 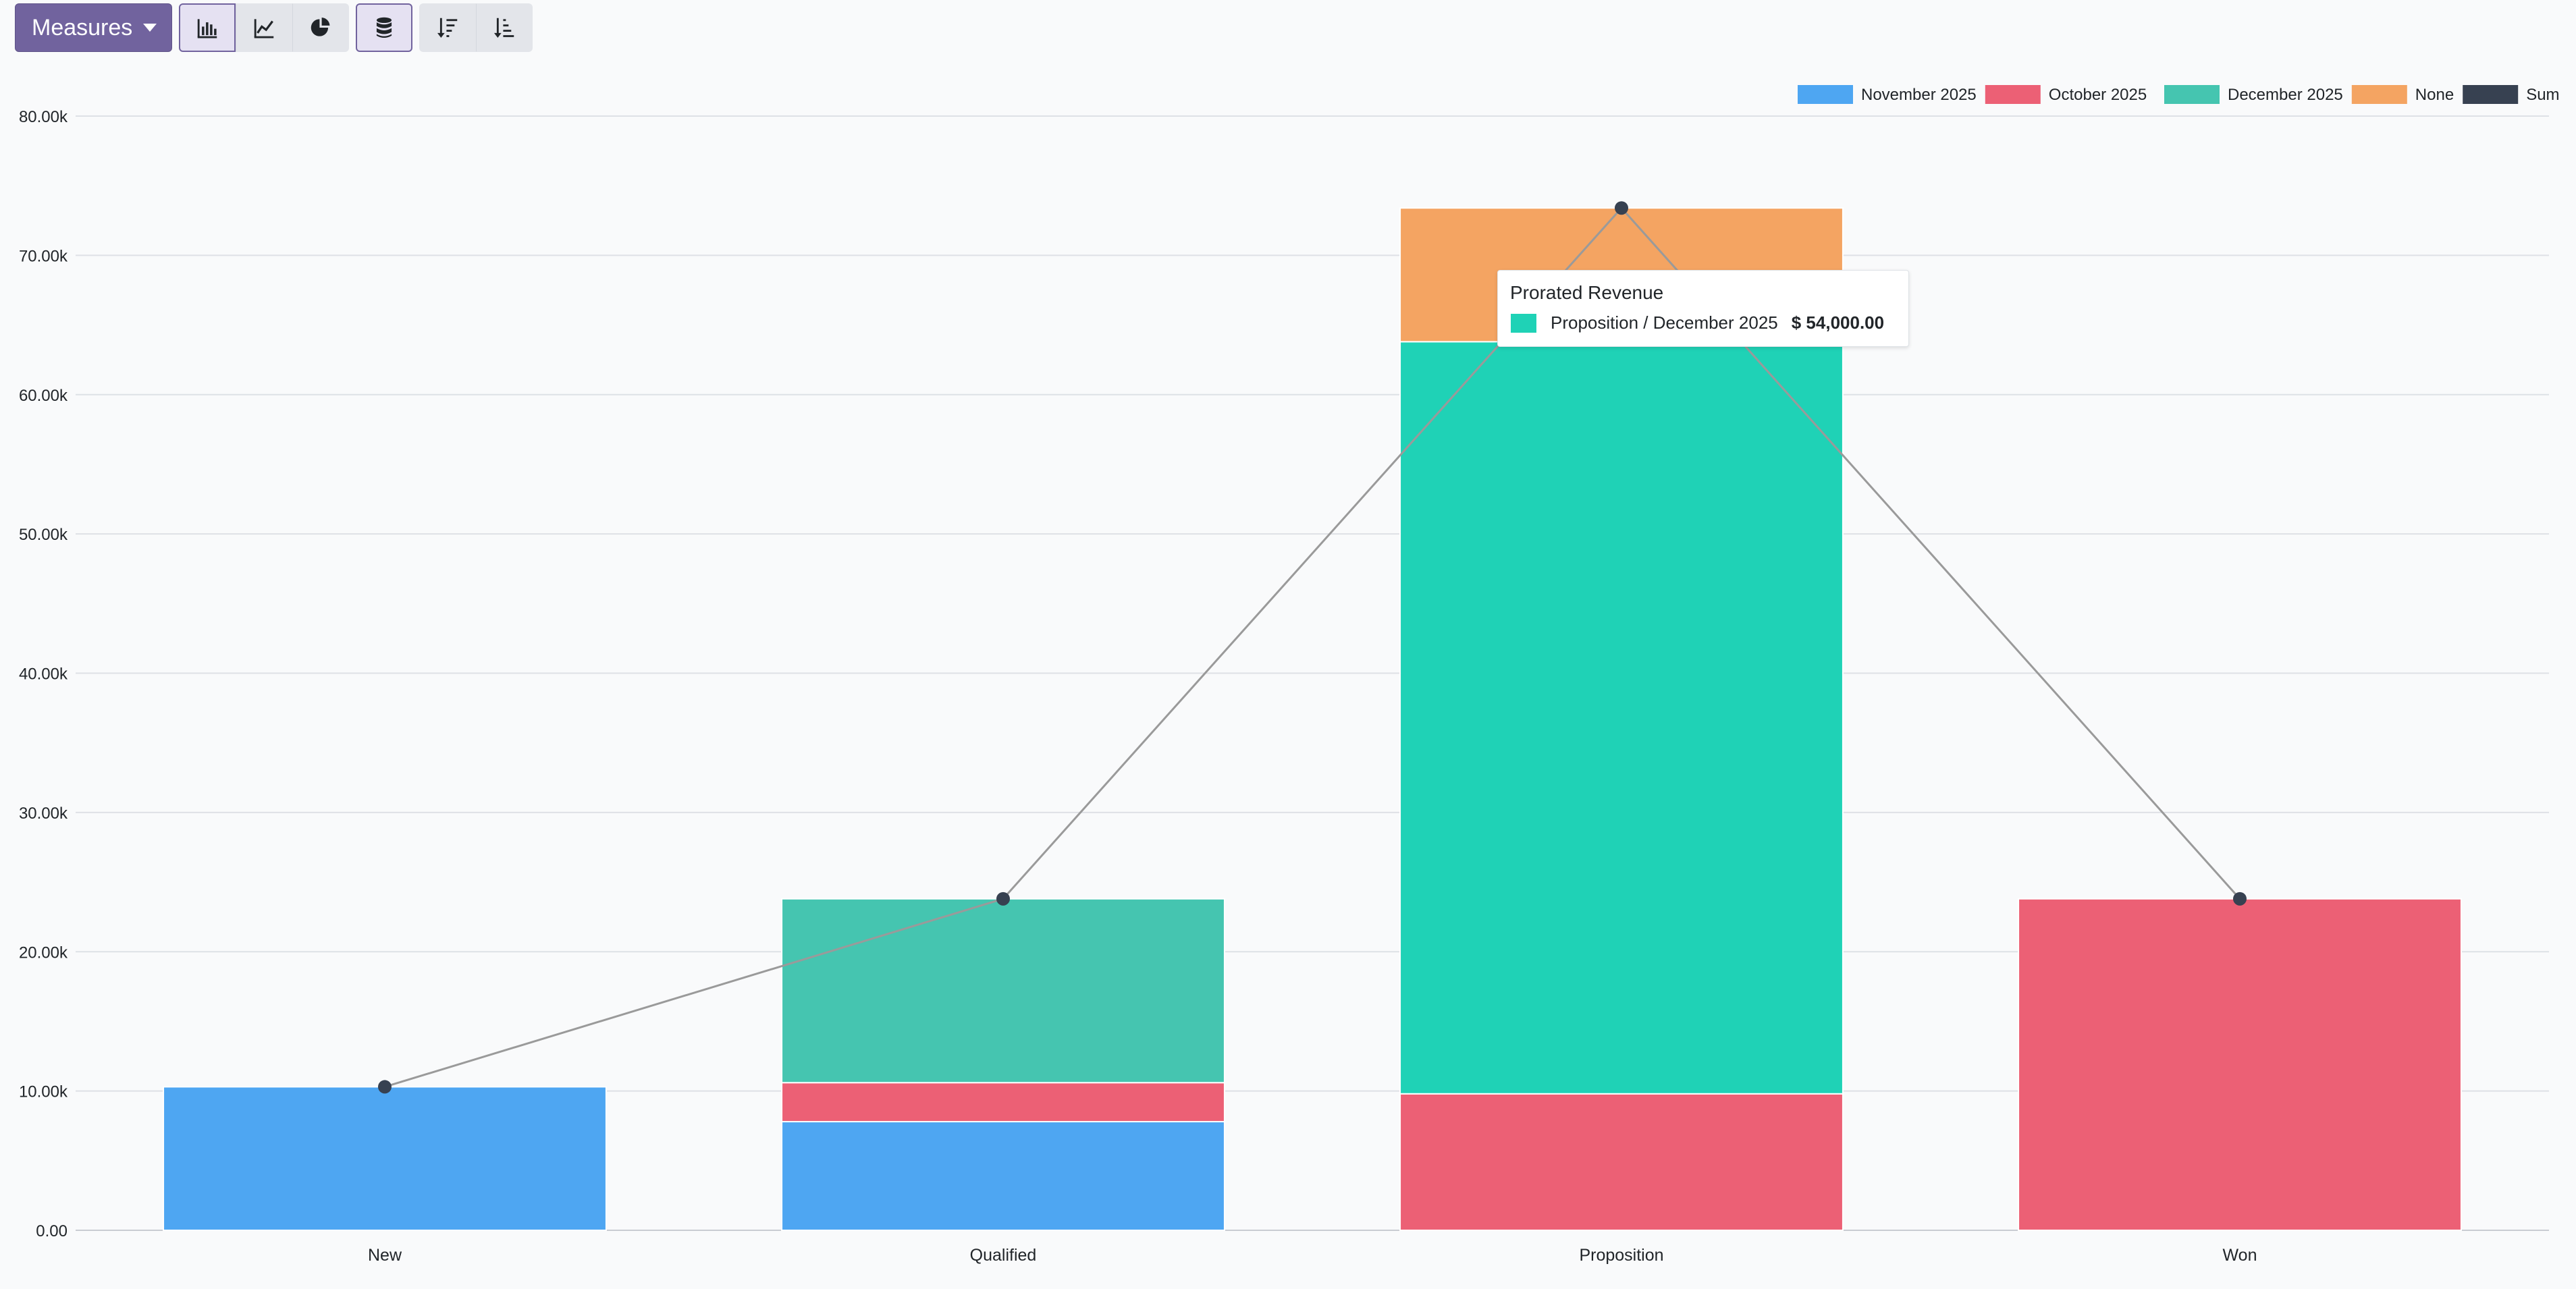 I want to click on x-tick-label: New, so click(x=385, y=1255).